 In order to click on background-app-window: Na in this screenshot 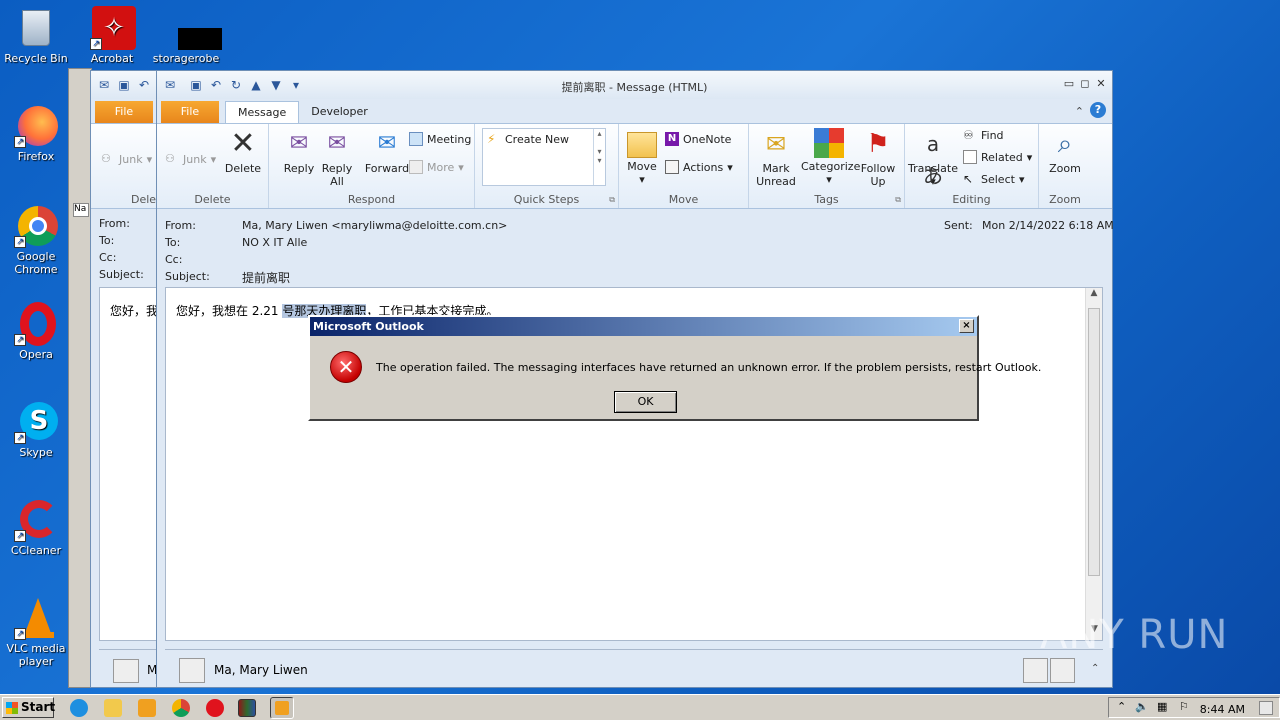, I will do `click(80, 378)`.